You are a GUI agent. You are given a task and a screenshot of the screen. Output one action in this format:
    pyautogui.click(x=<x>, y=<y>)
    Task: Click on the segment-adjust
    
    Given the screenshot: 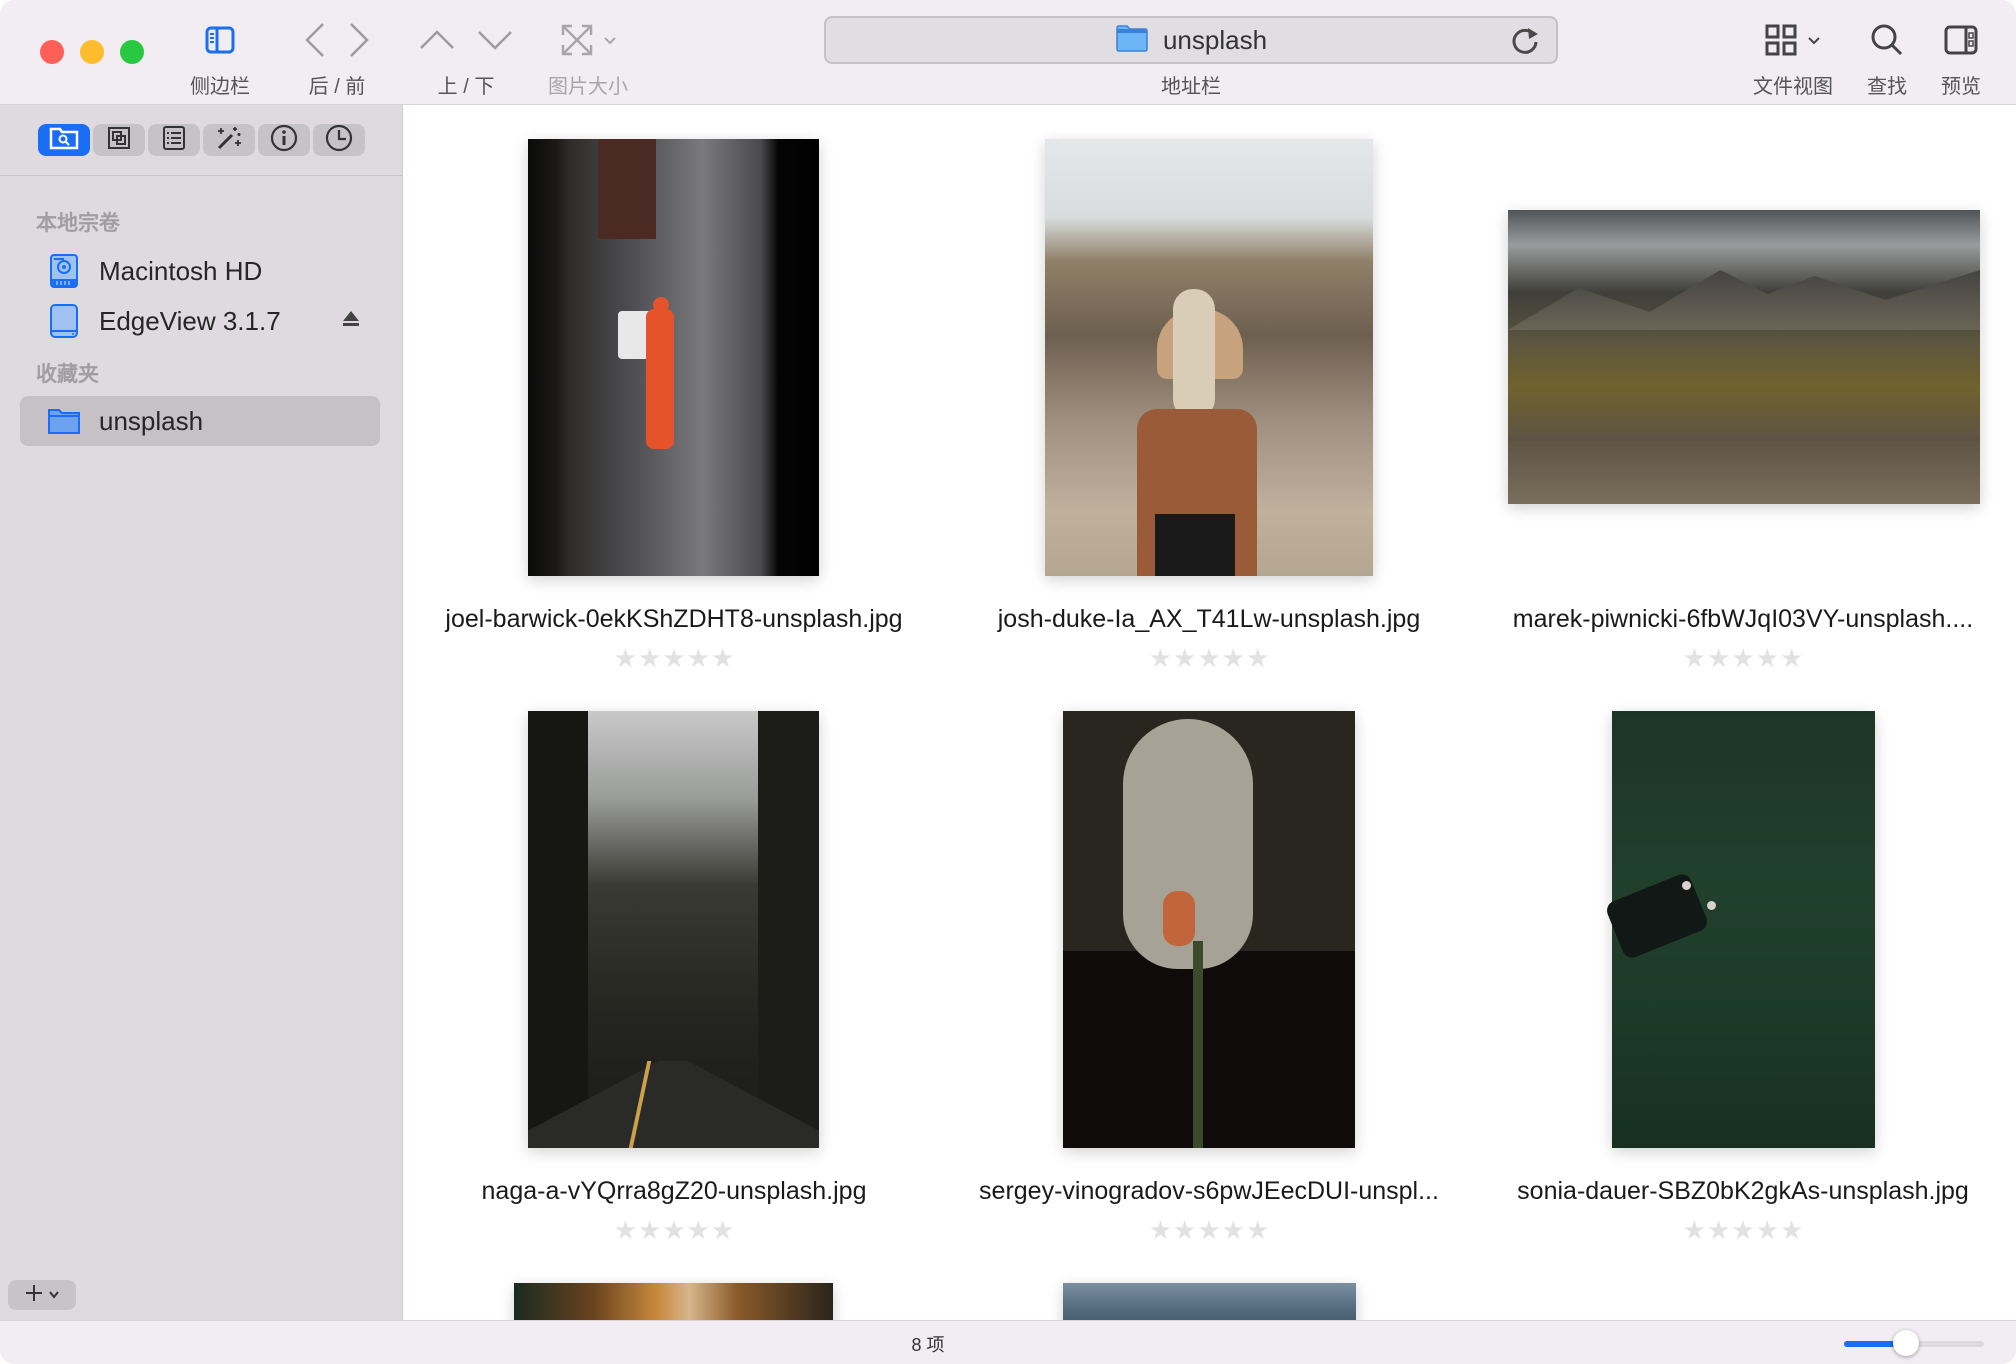 What is the action you would take?
    pyautogui.click(x=229, y=140)
    